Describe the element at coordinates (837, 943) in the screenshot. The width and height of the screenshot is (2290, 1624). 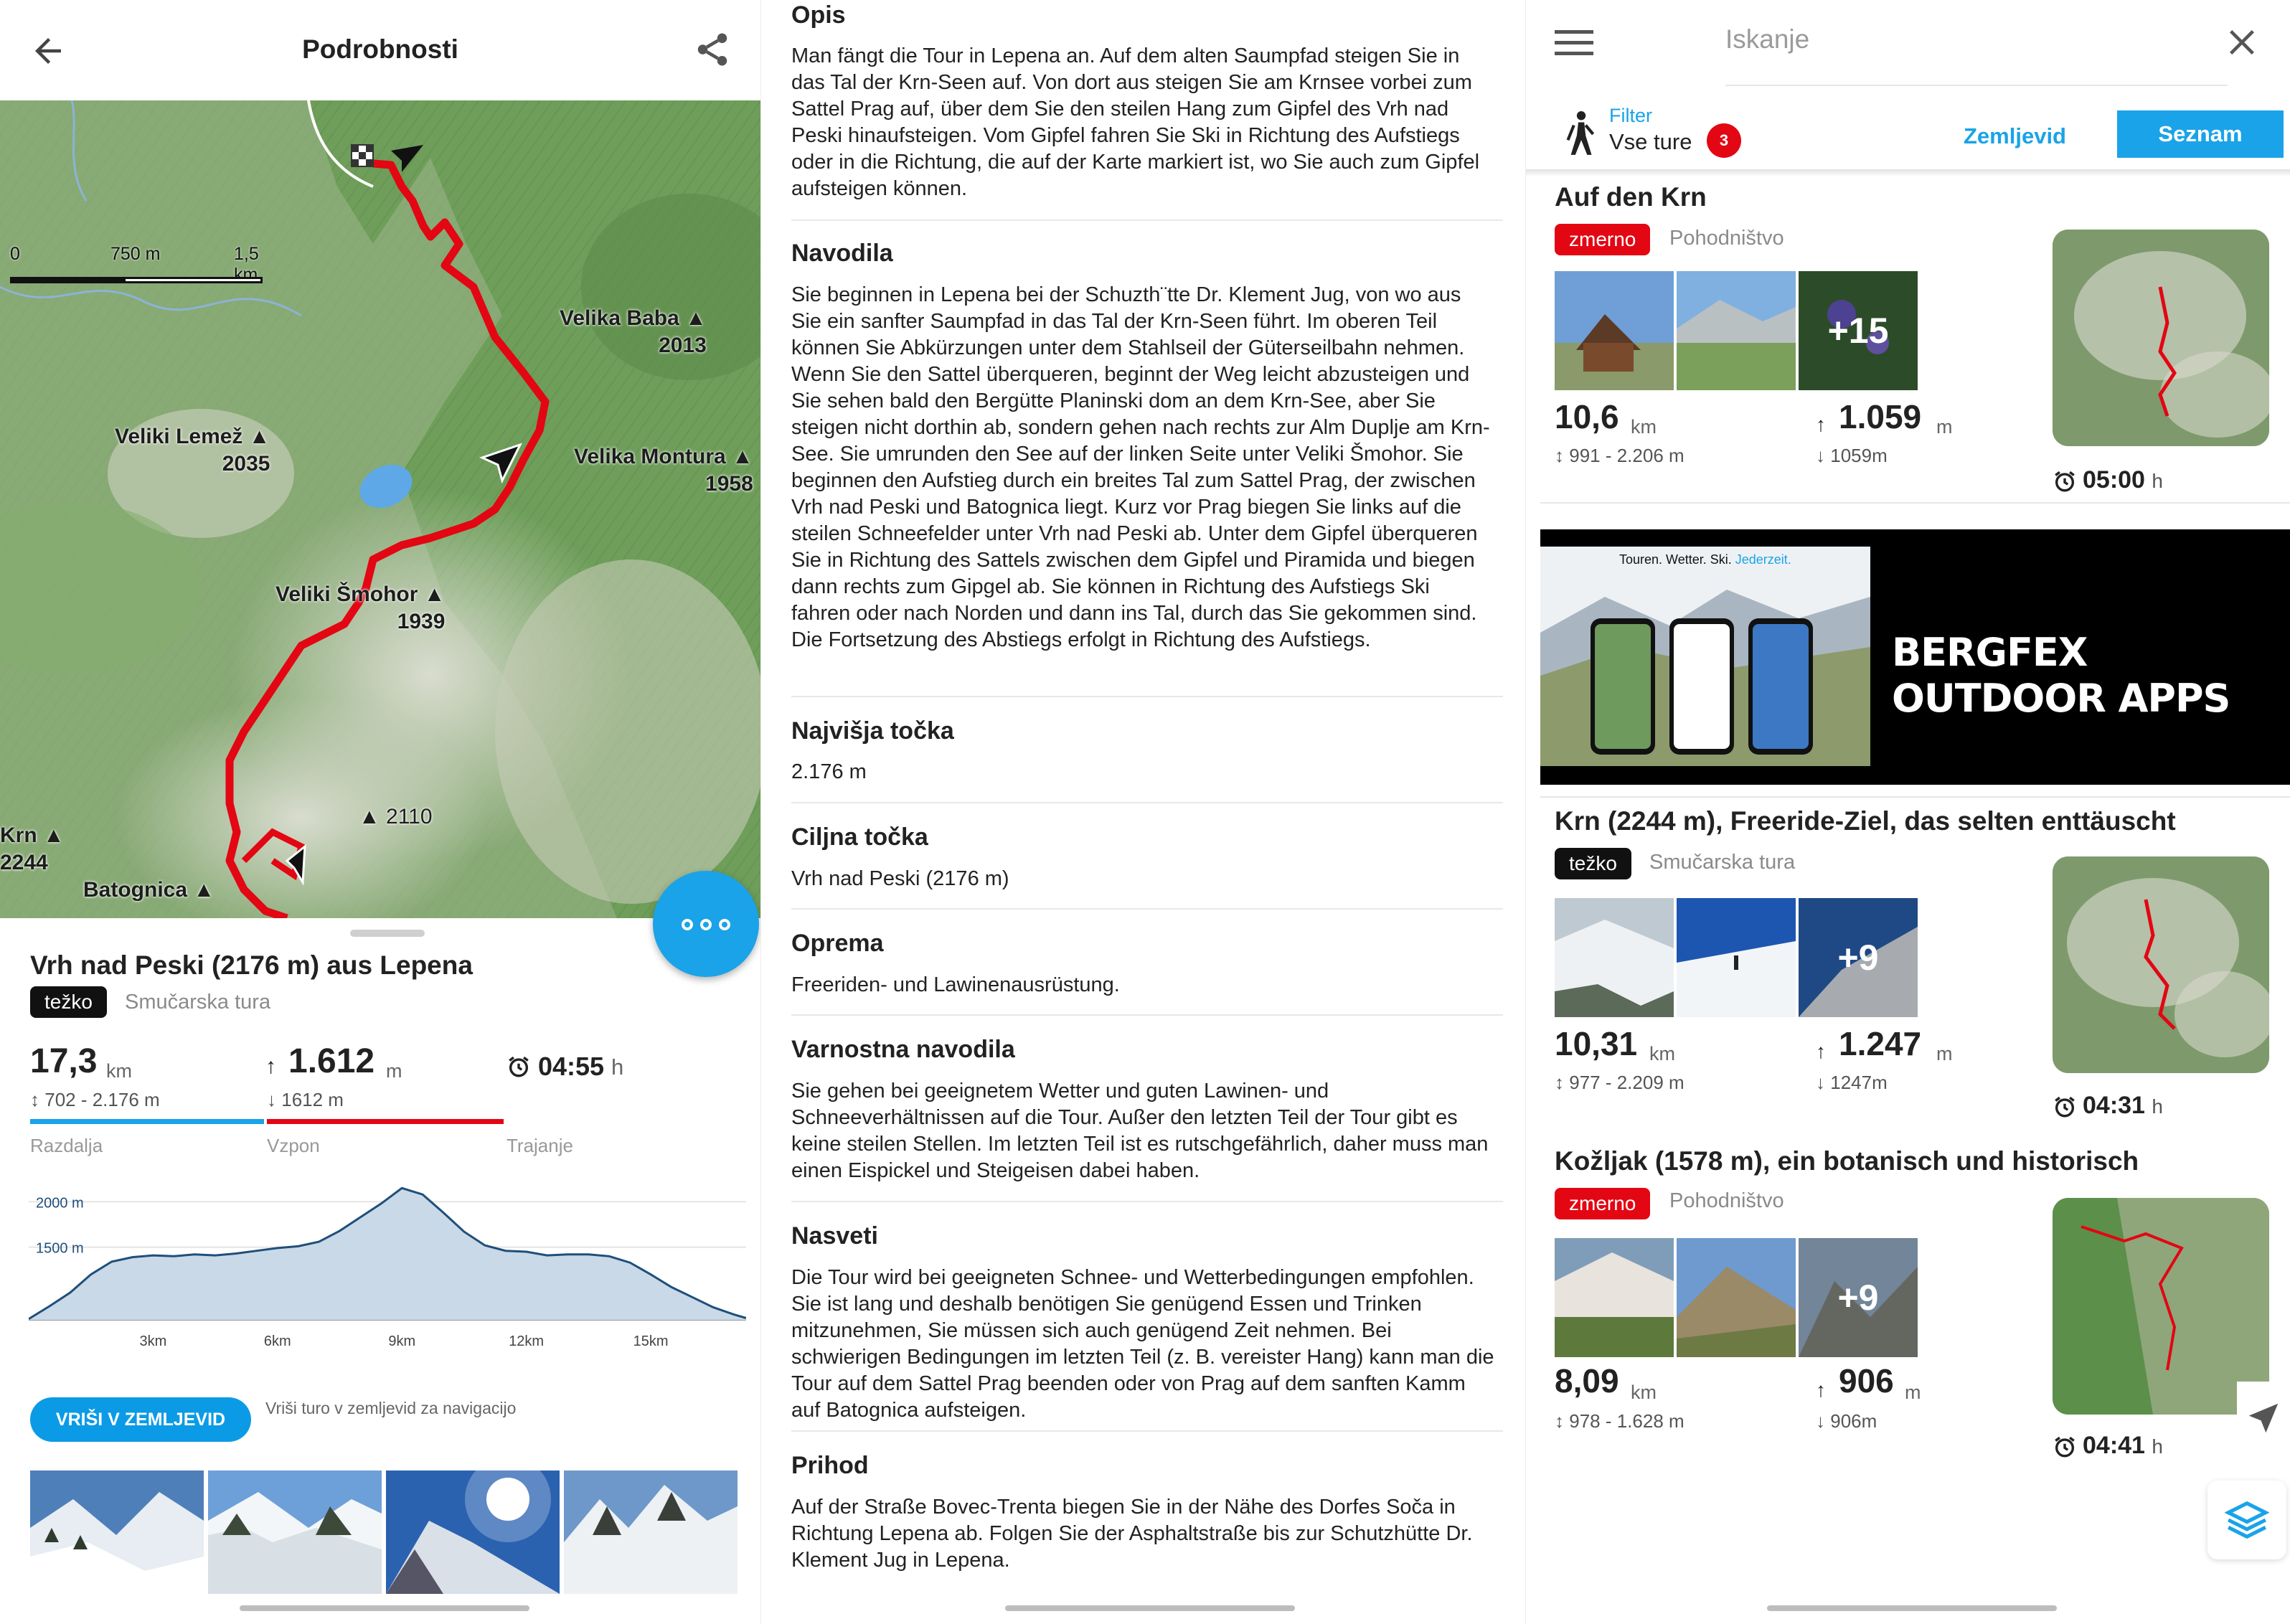
I see `section-heading: Oprema` at that location.